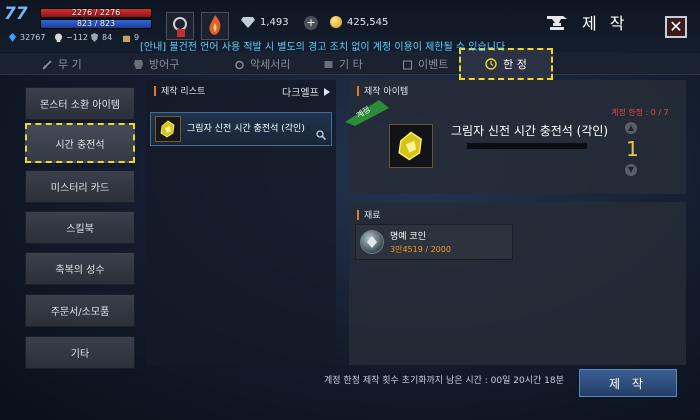 Image resolution: width=700 pixels, height=420 pixels. Describe the element at coordinates (12, 37) in the screenshot. I see `crystal-icon` at that location.